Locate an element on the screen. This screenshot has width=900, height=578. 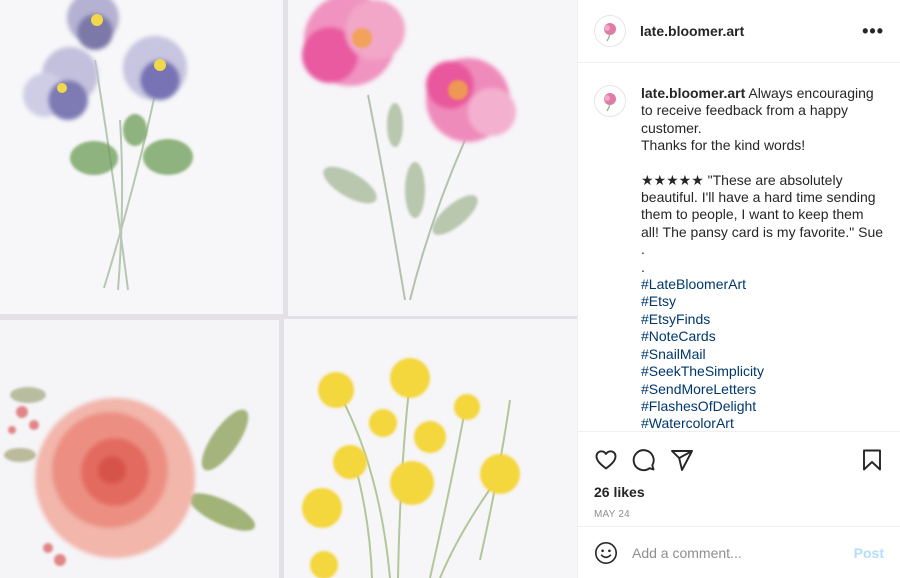
action-icons is located at coordinates (739, 460).